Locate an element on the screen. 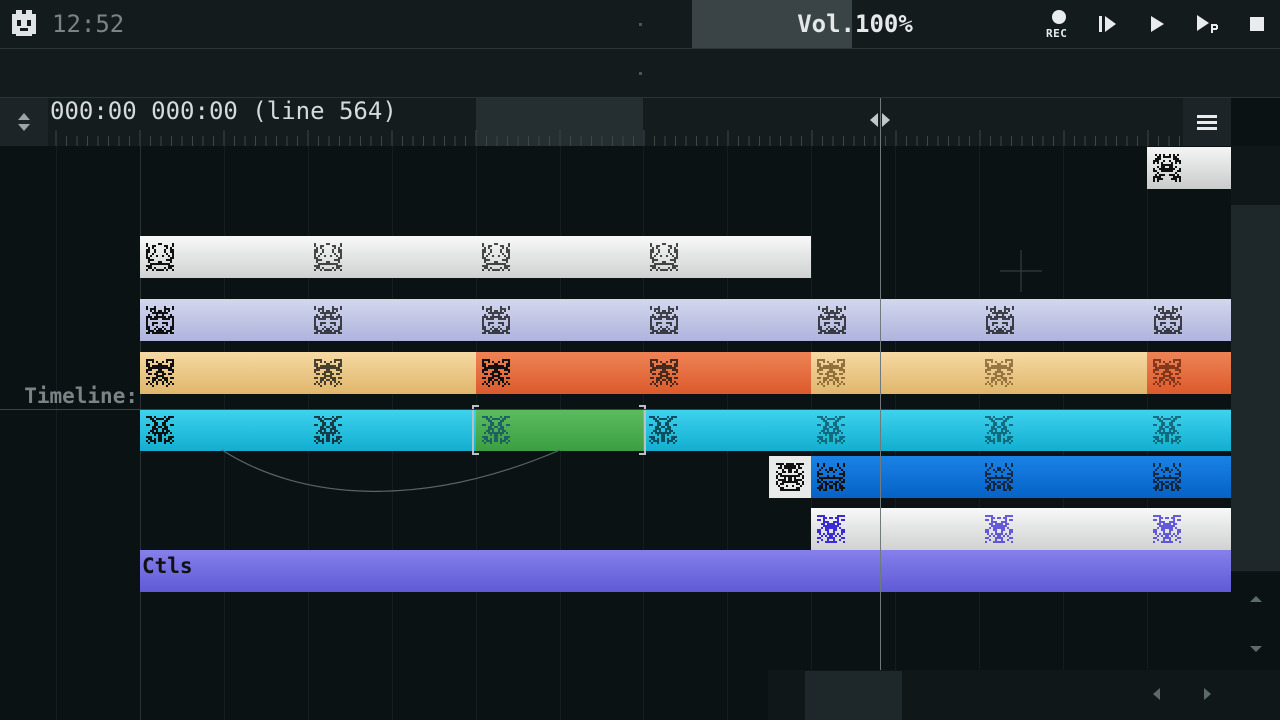 Image resolution: width=1280 pixels, height=720 pixels. scroll-left-button is located at coordinates (1157, 696).